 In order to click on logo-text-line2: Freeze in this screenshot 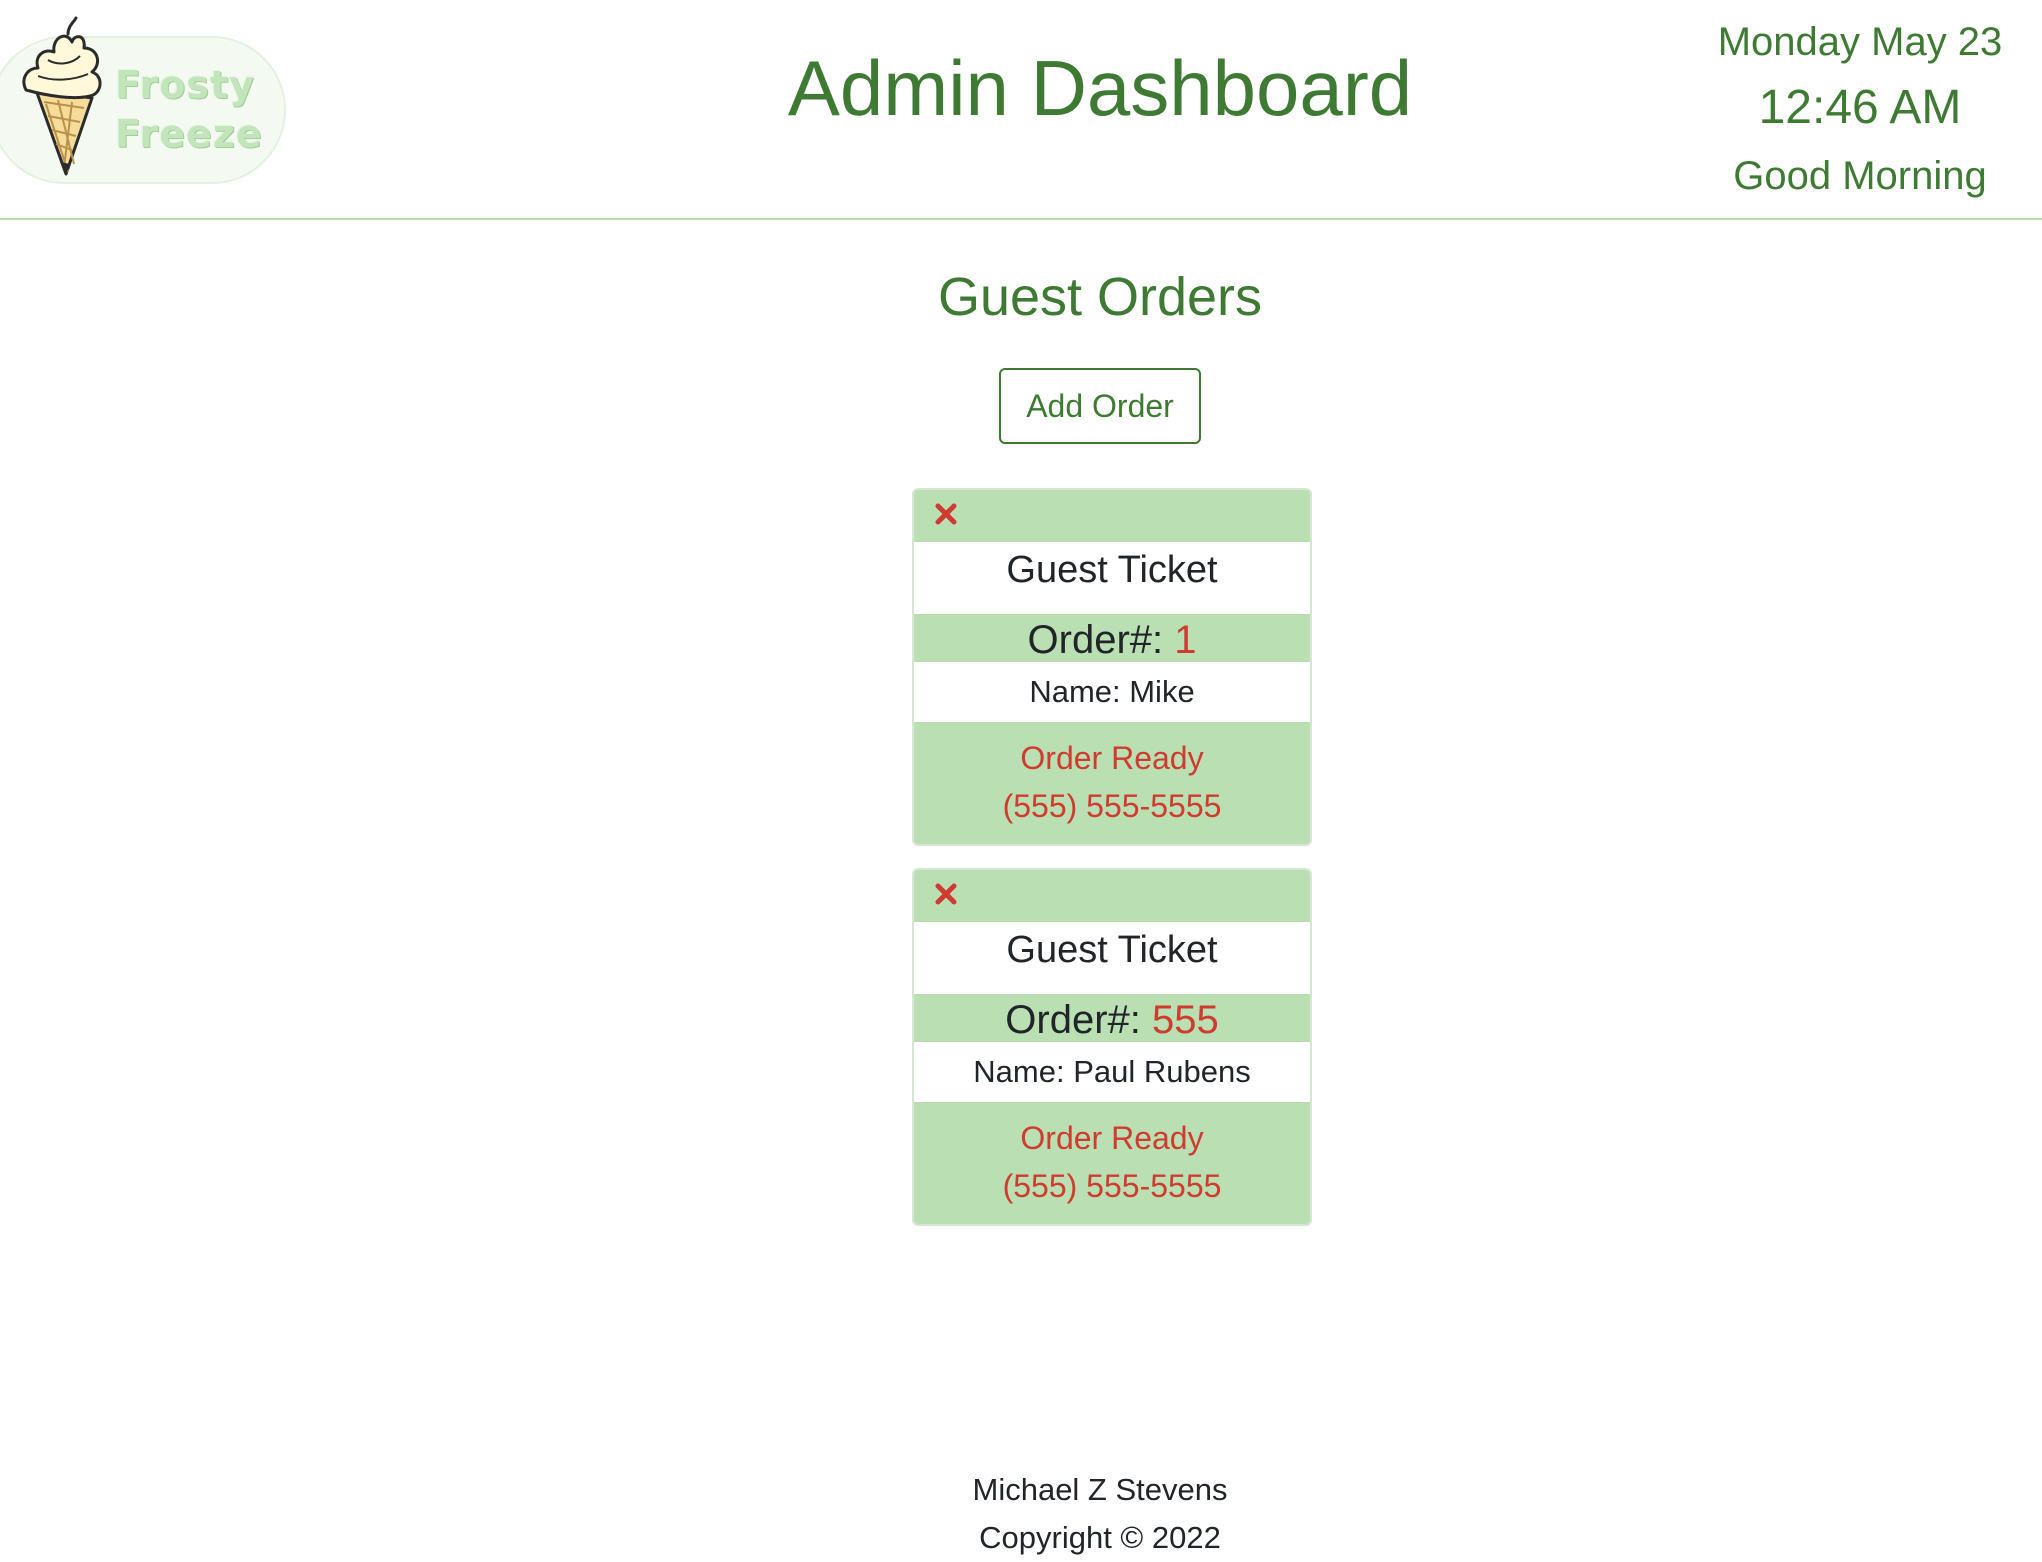, I will do `click(189, 134)`.